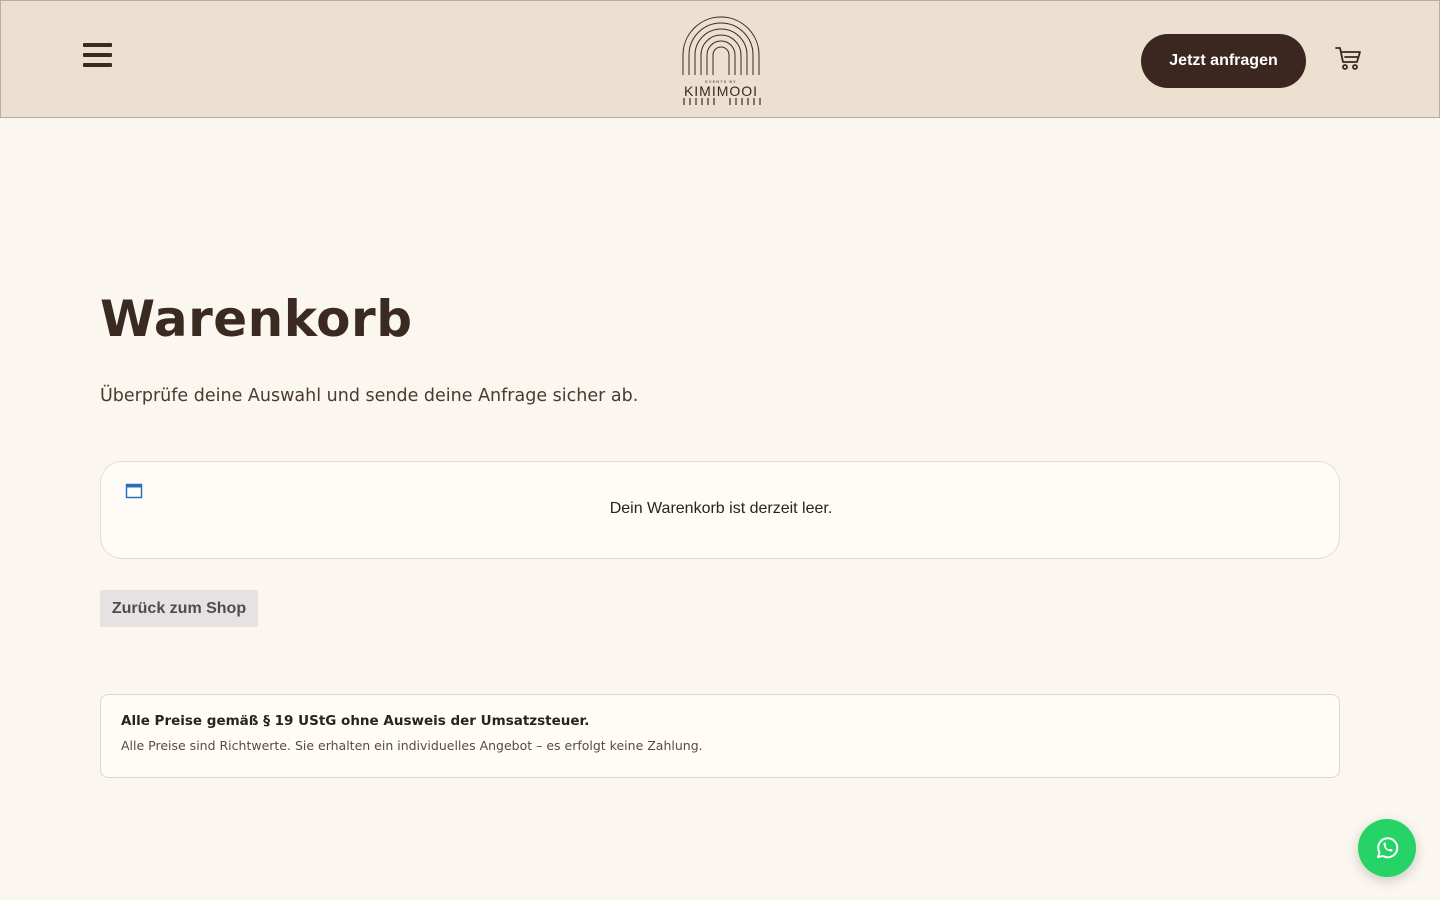 The image size is (1440, 900). Describe the element at coordinates (1348, 58) in the screenshot. I see `shopping-cart-icon` at that location.